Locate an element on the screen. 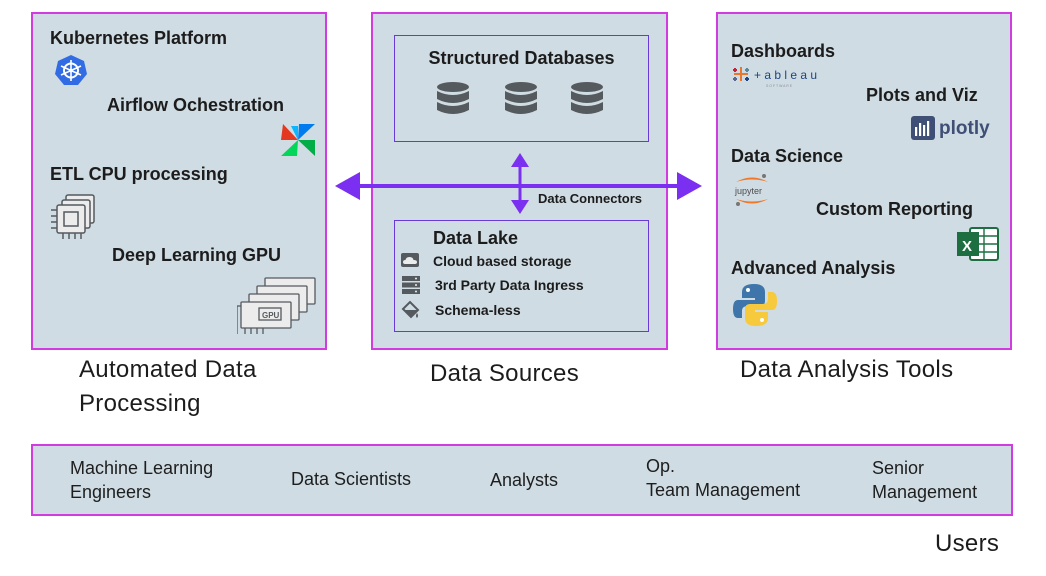  tools-caption: Data Analysis Tools is located at coordinates (847, 369).